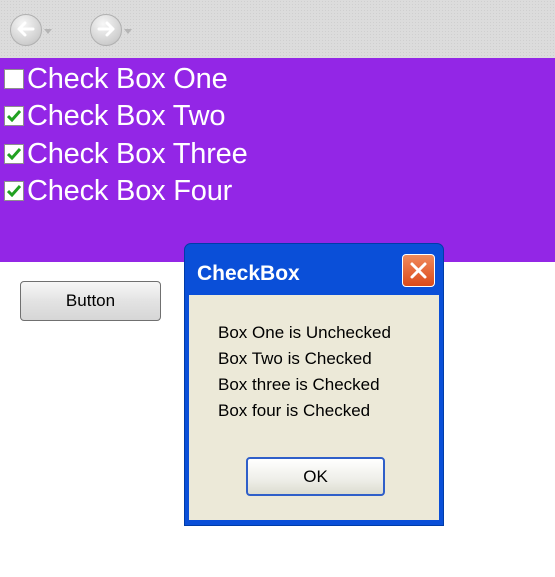 The width and height of the screenshot is (555, 577). Describe the element at coordinates (26, 29) in the screenshot. I see `back-arrow-icon` at that location.